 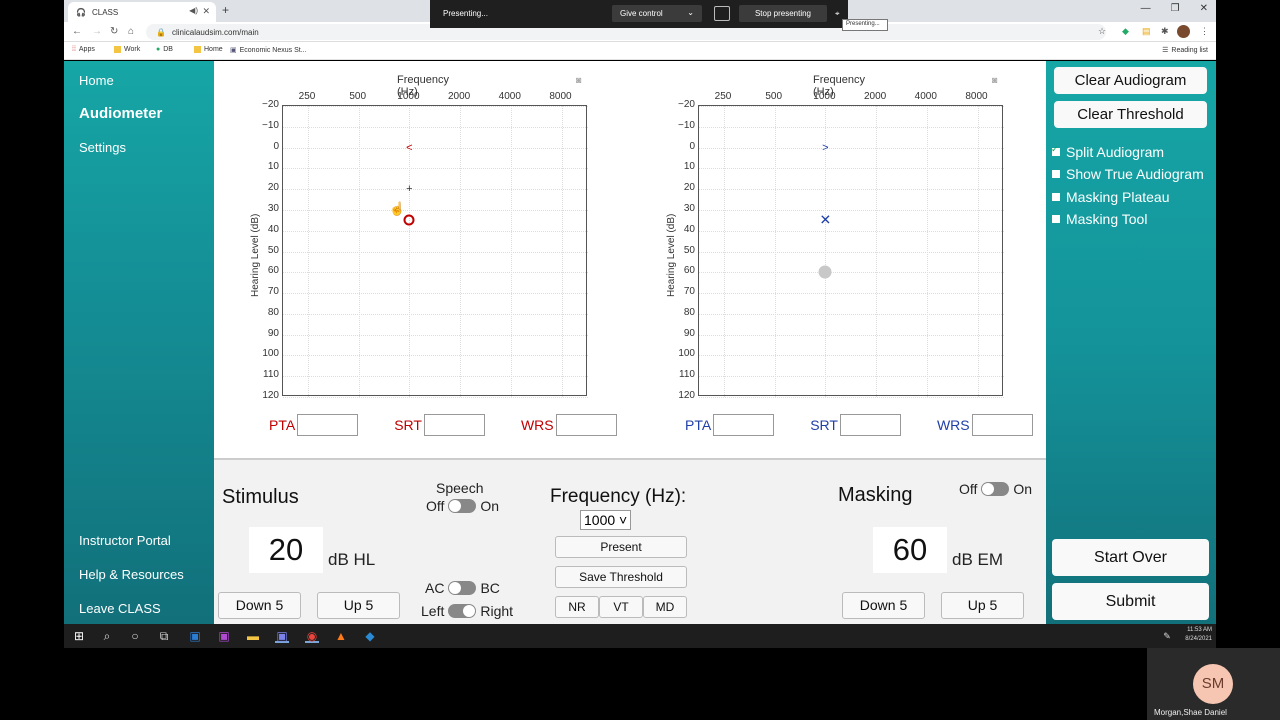 What do you see at coordinates (409, 189) in the screenshot?
I see `audiogram-point: +` at bounding box center [409, 189].